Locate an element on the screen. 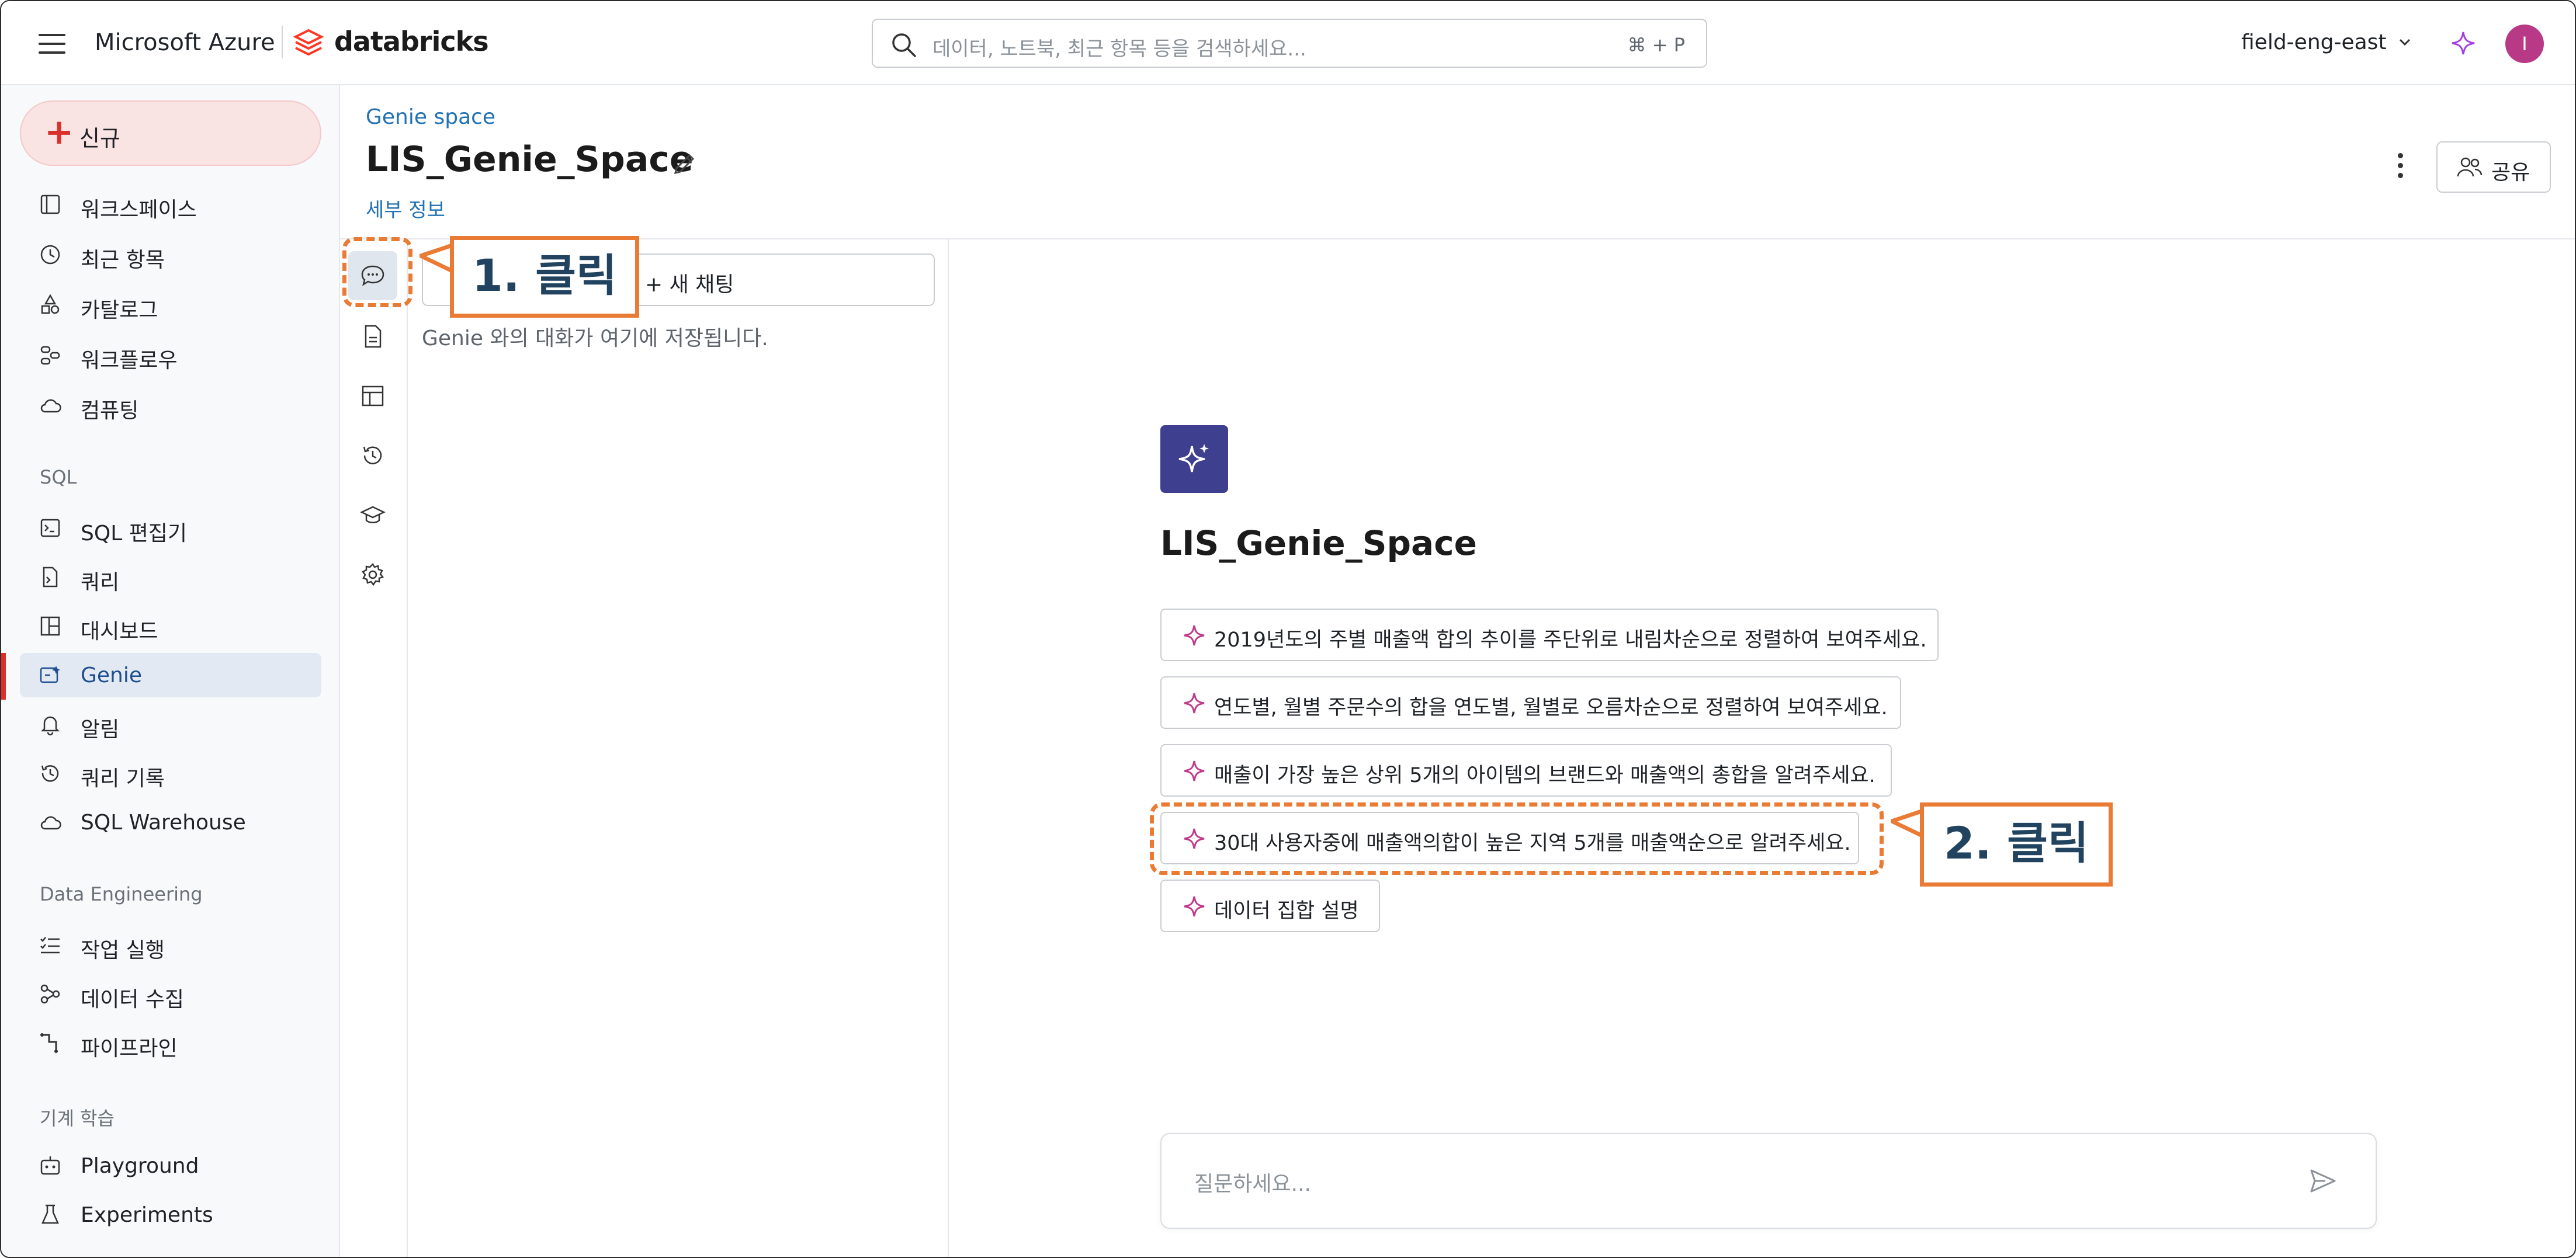  query-icon is located at coordinates (50, 577).